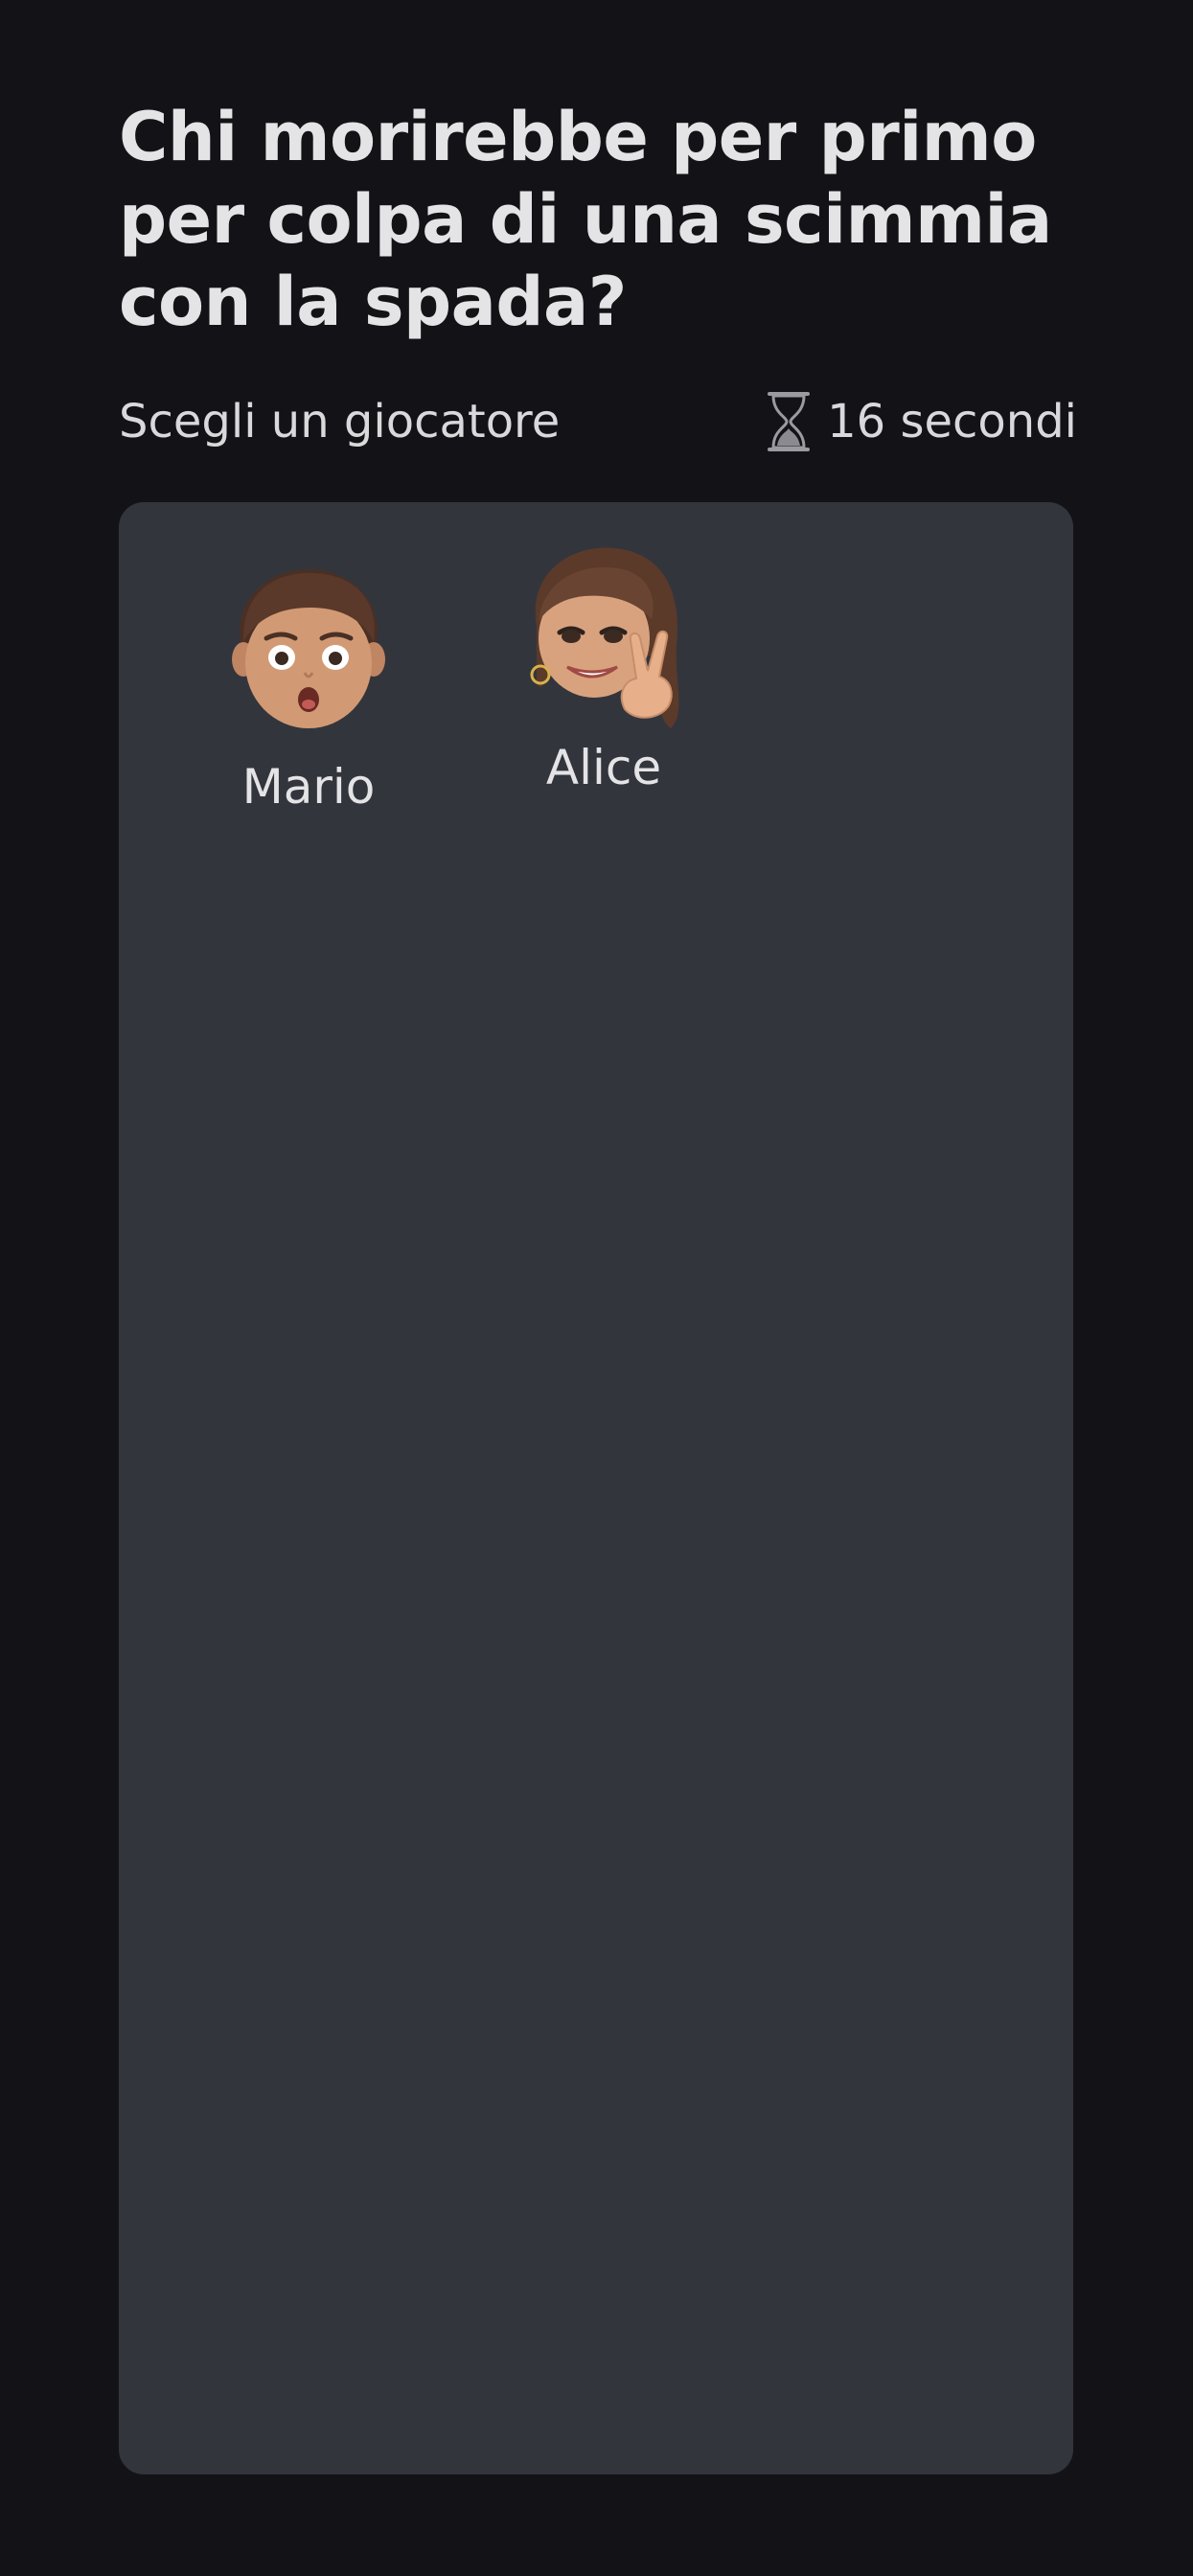 The width and height of the screenshot is (1193, 2576). What do you see at coordinates (952, 421) in the screenshot?
I see `timer-label: 16 secondi` at bounding box center [952, 421].